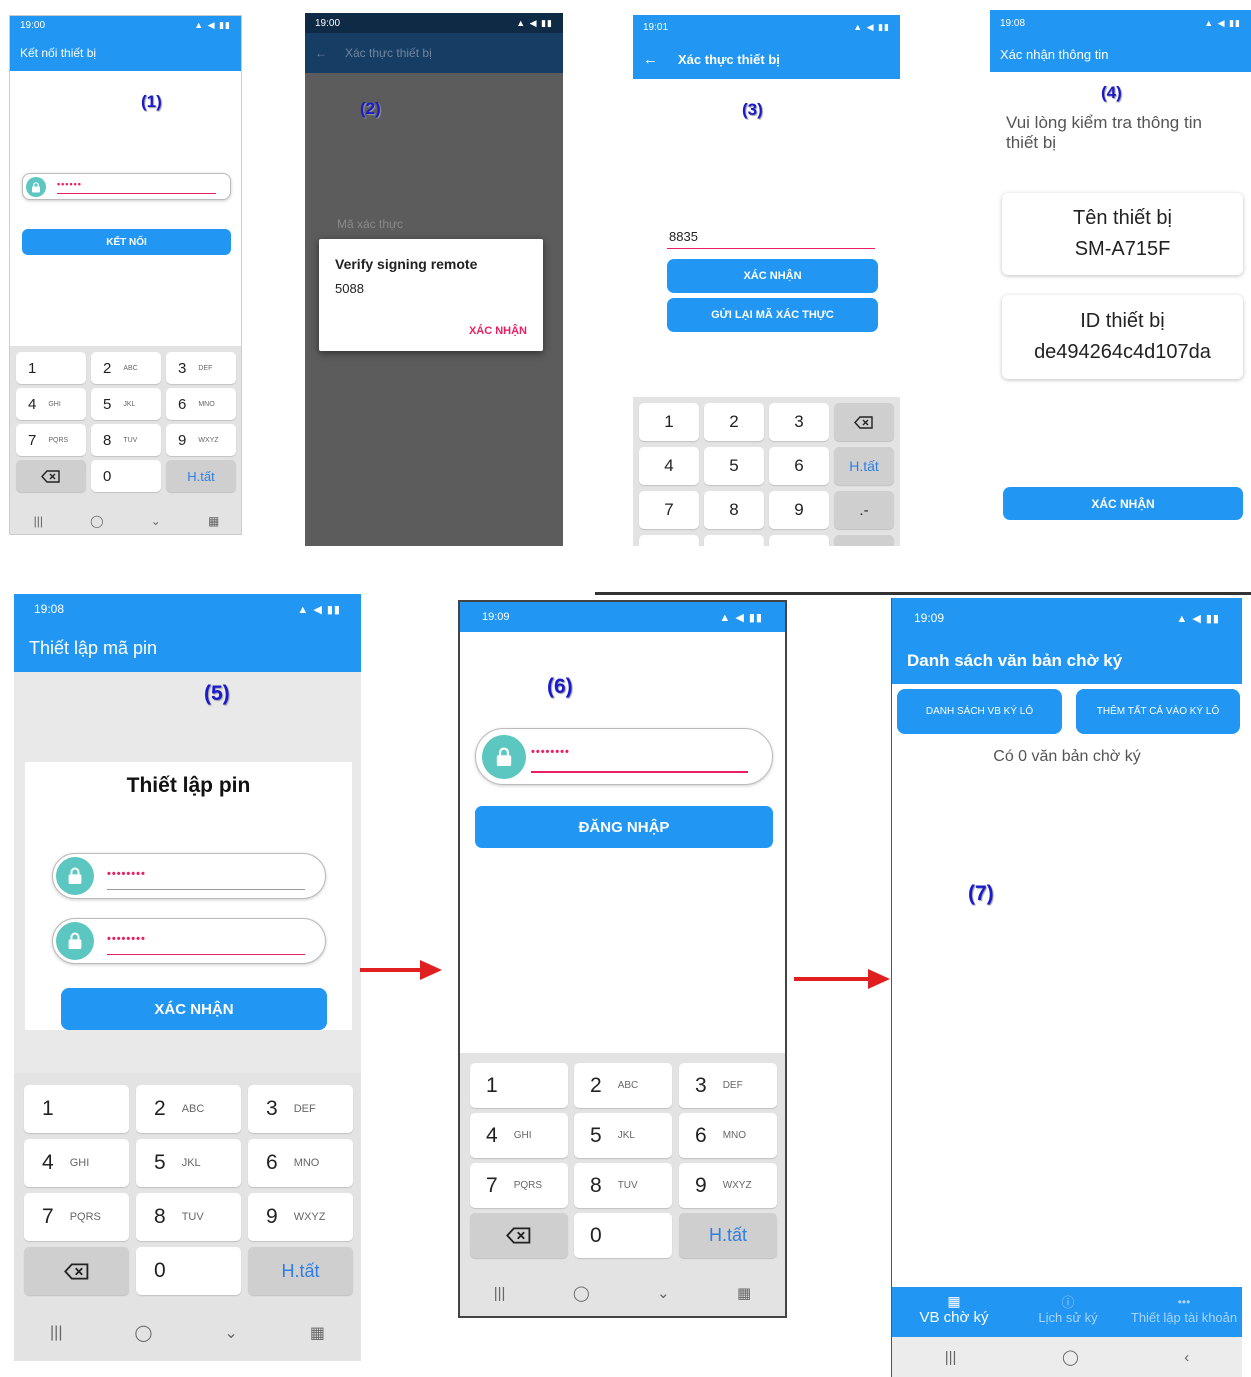 The width and height of the screenshot is (1251, 1377). I want to click on tab-pending-documents: ▦ VB chờ ký, so click(954, 1309).